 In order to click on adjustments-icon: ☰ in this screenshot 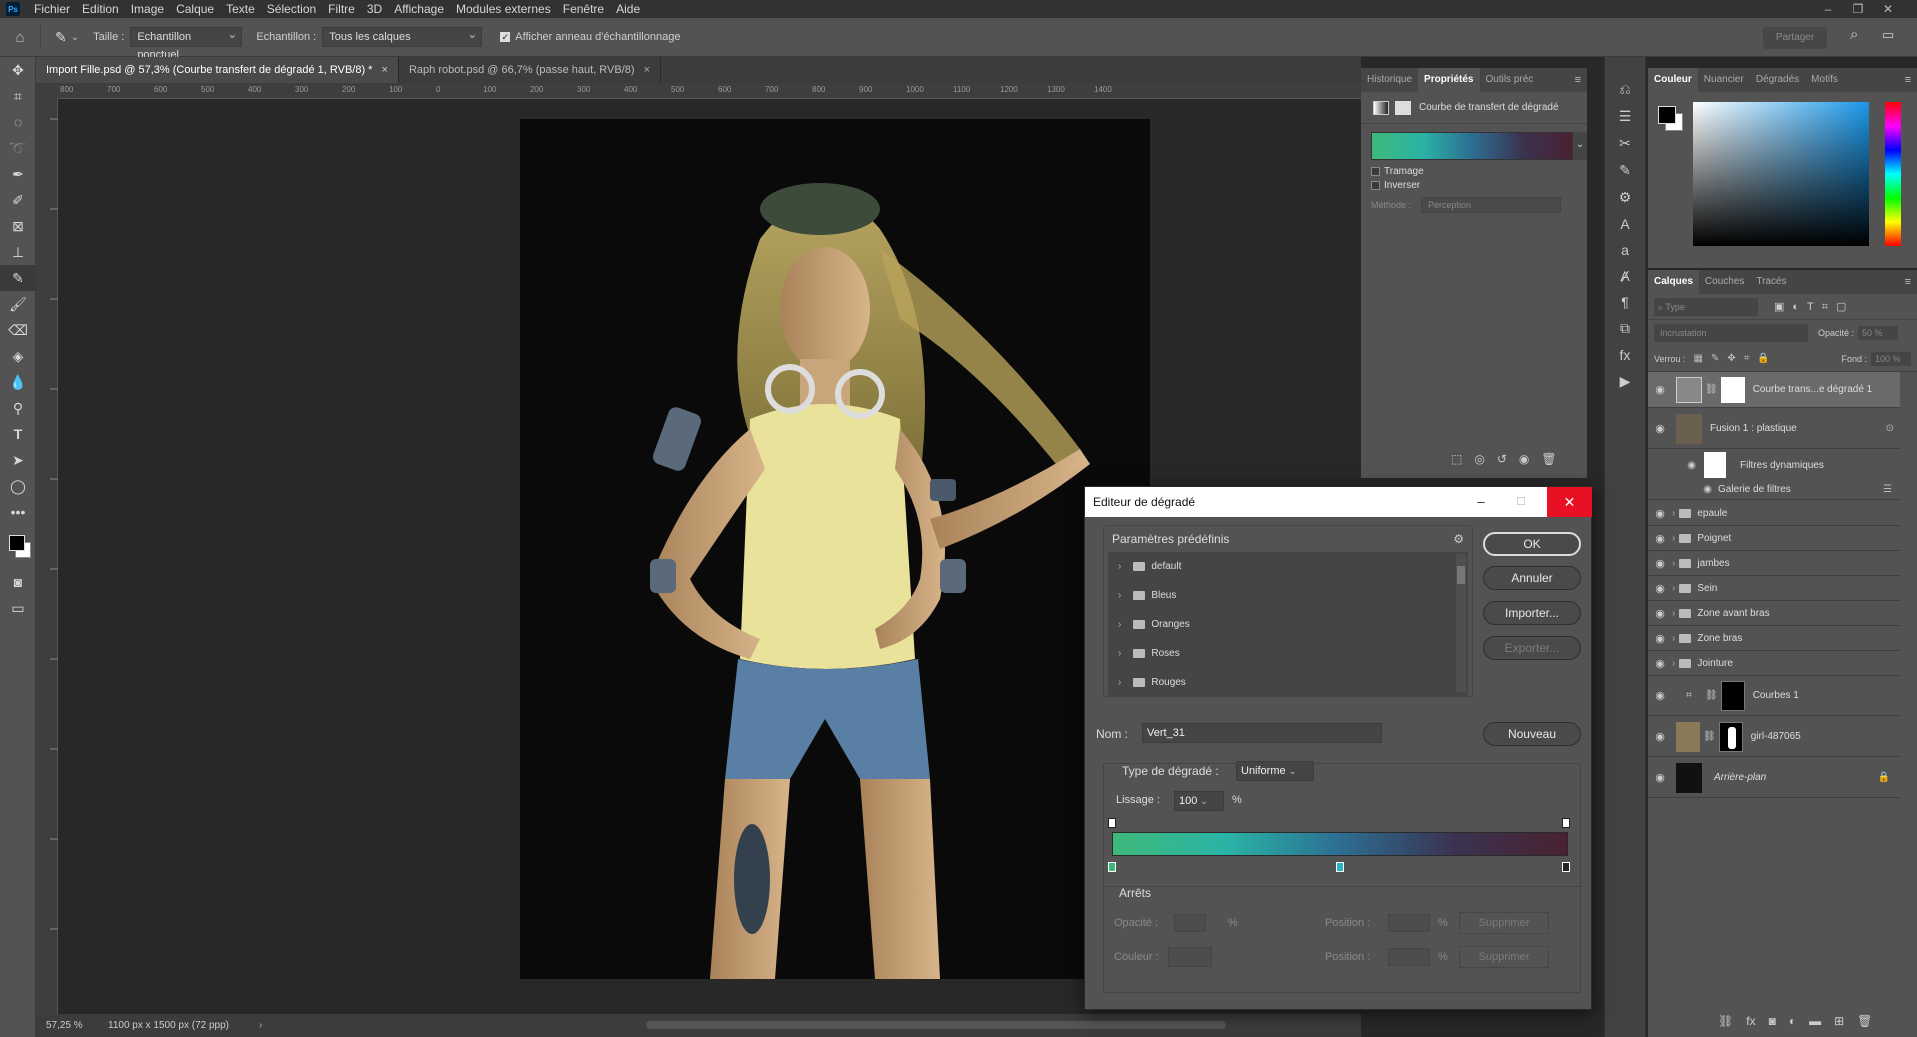, I will do `click(1625, 116)`.